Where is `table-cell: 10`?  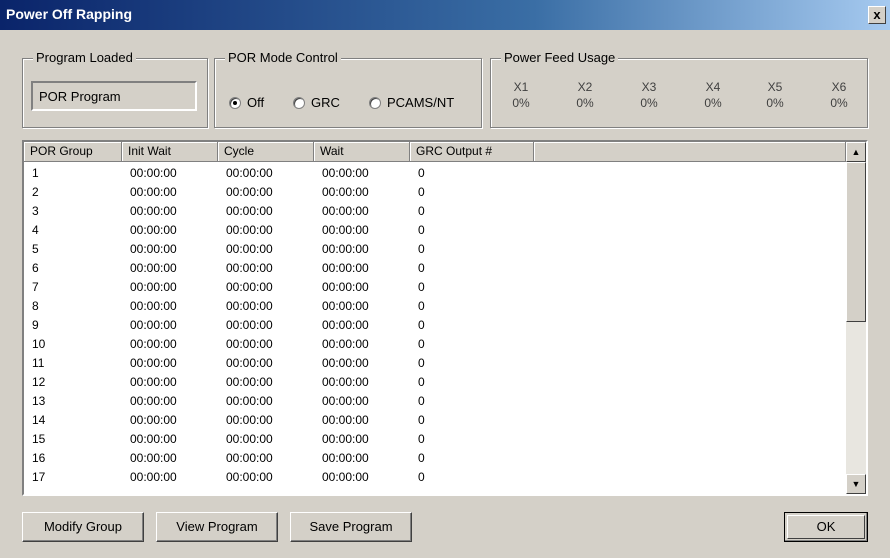 table-cell: 10 is located at coordinates (39, 344).